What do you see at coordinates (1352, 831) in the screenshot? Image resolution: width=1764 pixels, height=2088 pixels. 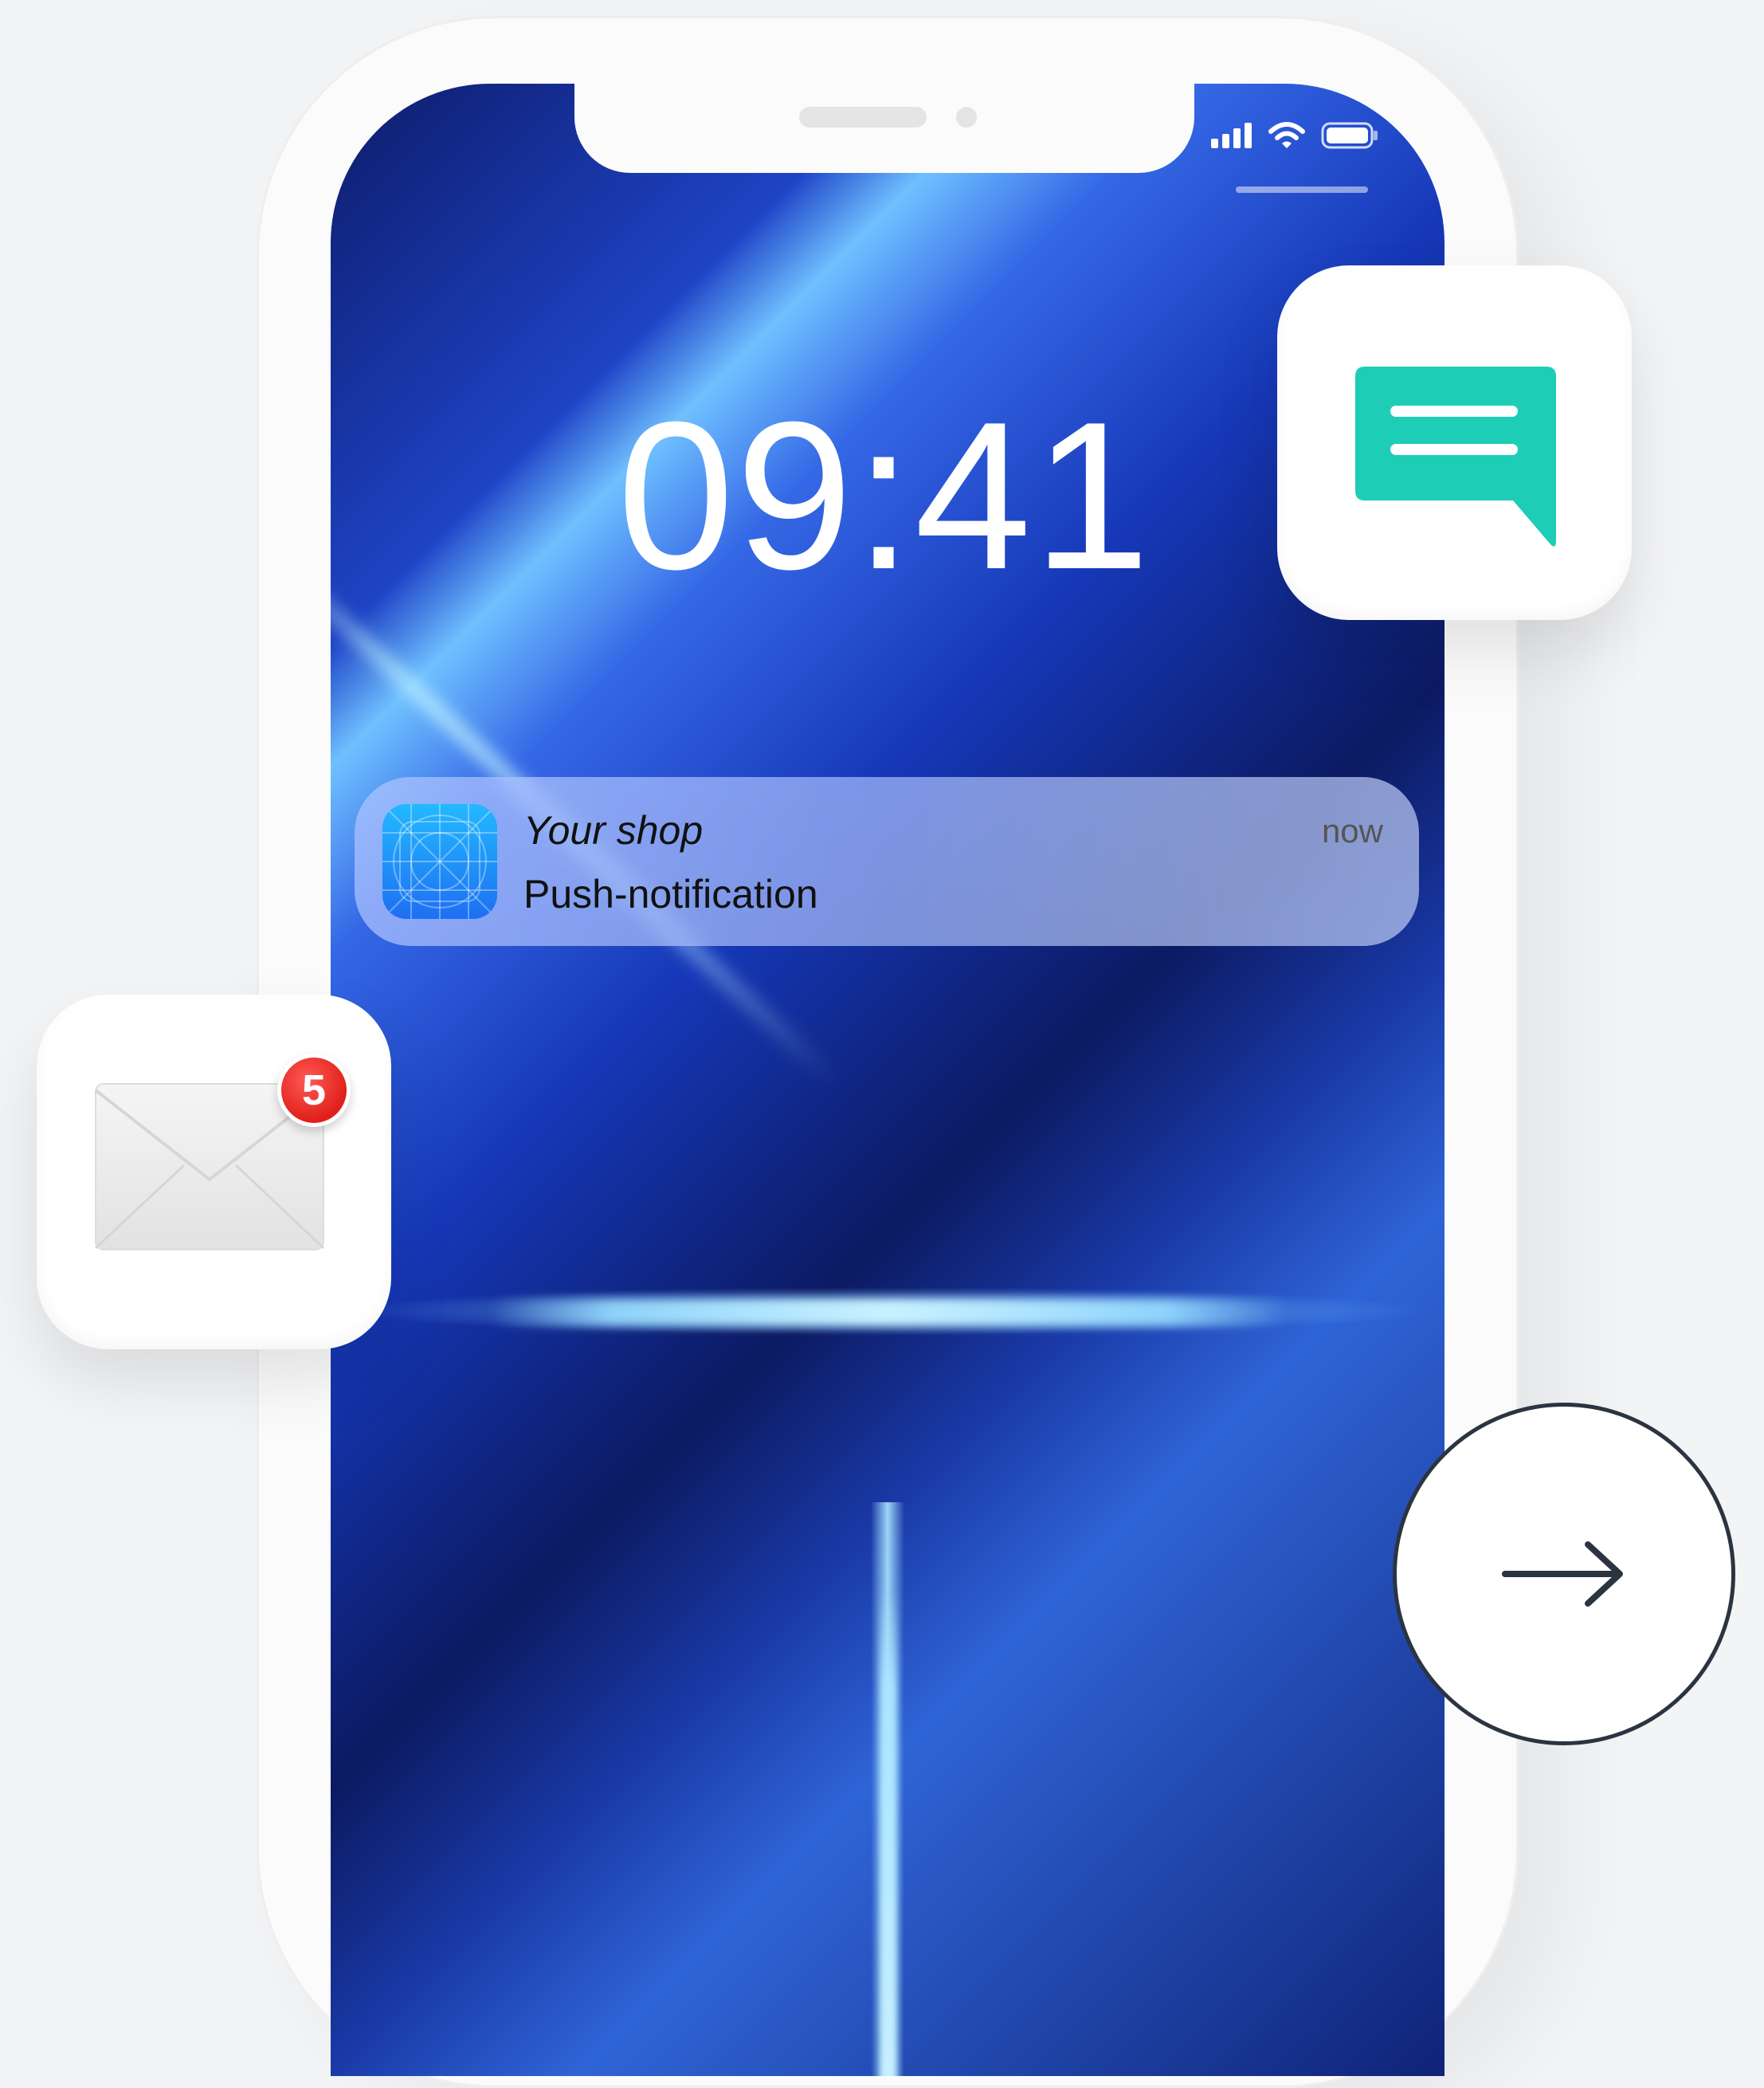 I see `notification-time: now` at bounding box center [1352, 831].